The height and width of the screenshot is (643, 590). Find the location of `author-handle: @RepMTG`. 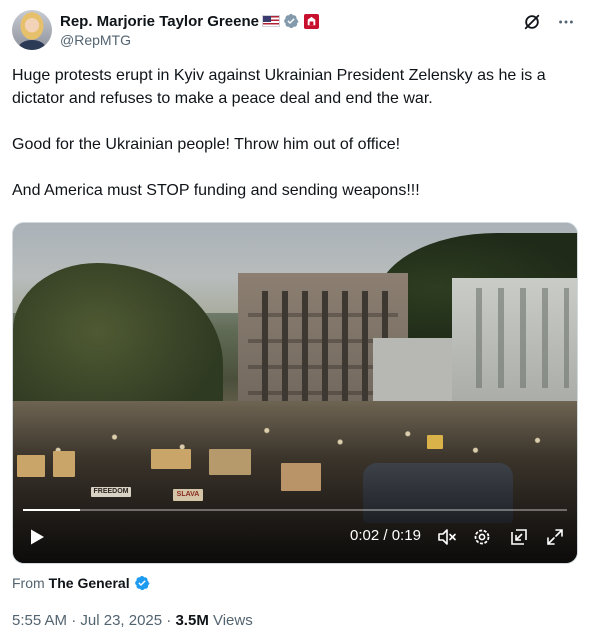

author-handle: @RepMTG is located at coordinates (95, 40).